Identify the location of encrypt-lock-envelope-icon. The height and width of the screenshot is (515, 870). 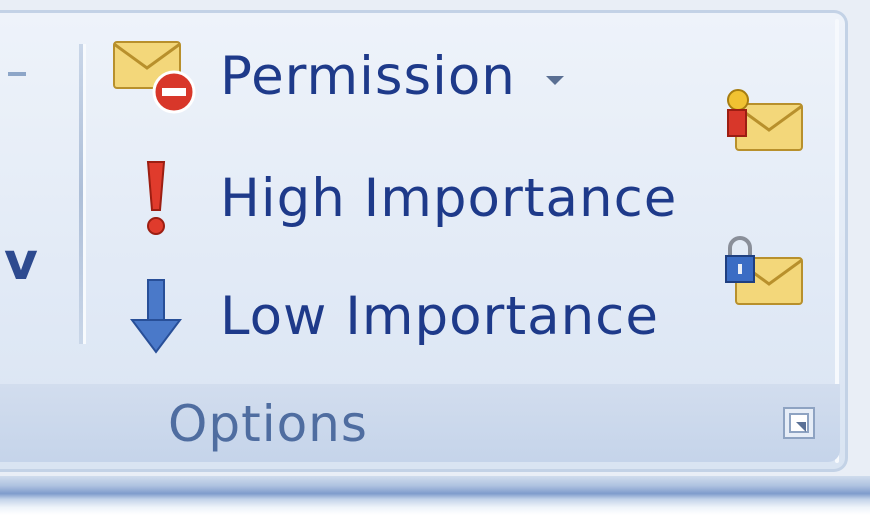
(764, 270).